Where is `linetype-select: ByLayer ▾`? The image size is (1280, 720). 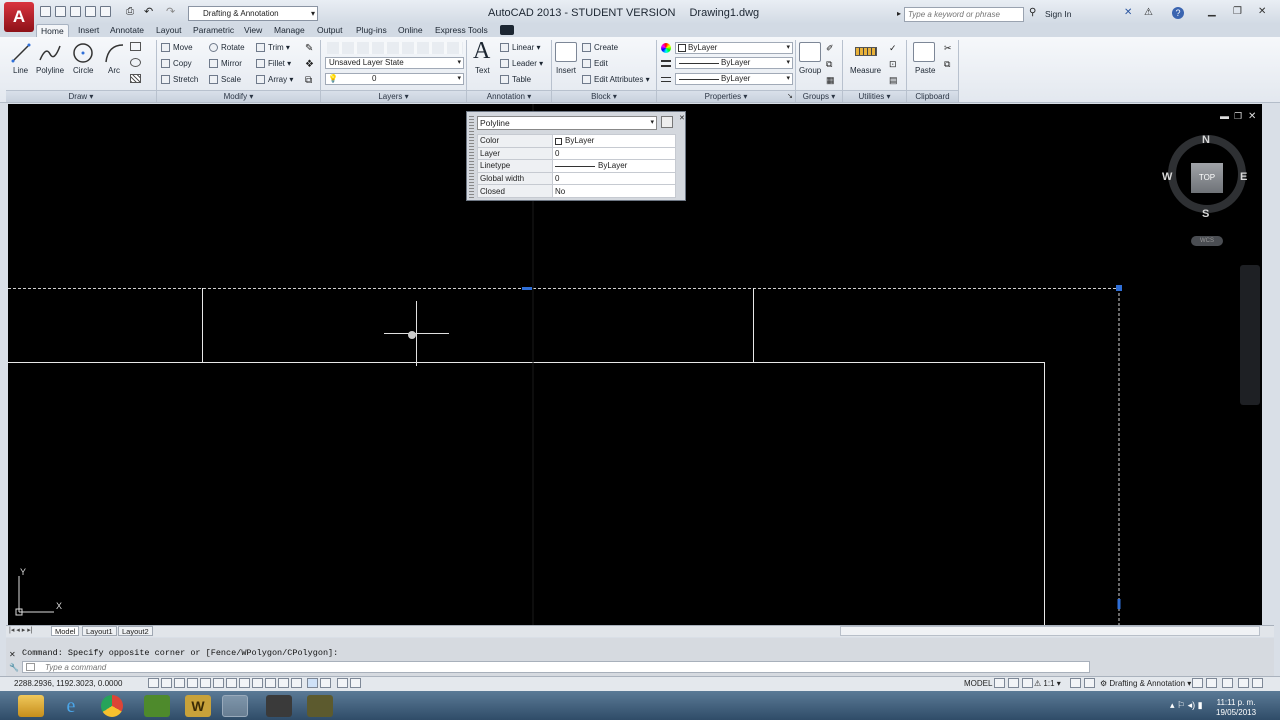
linetype-select: ByLayer ▾ is located at coordinates (734, 79).